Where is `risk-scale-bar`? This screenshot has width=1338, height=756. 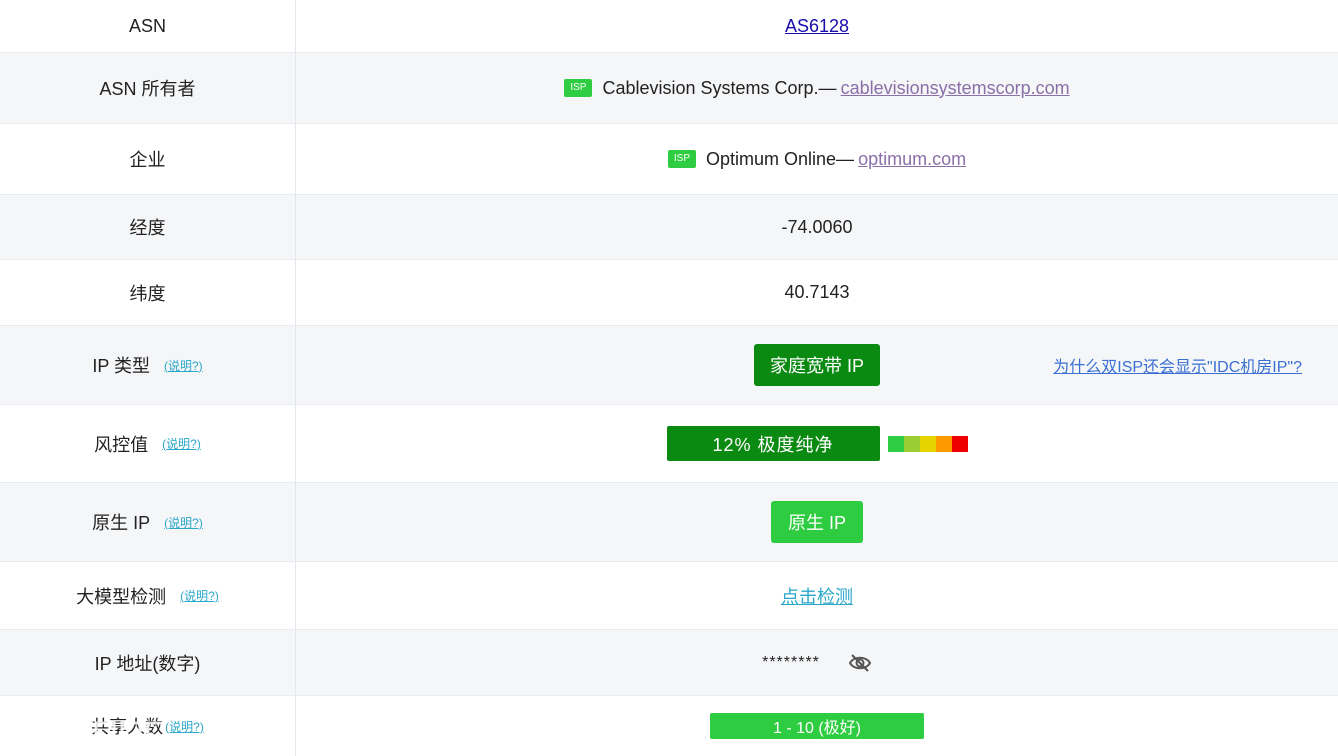
risk-scale-bar is located at coordinates (927, 443).